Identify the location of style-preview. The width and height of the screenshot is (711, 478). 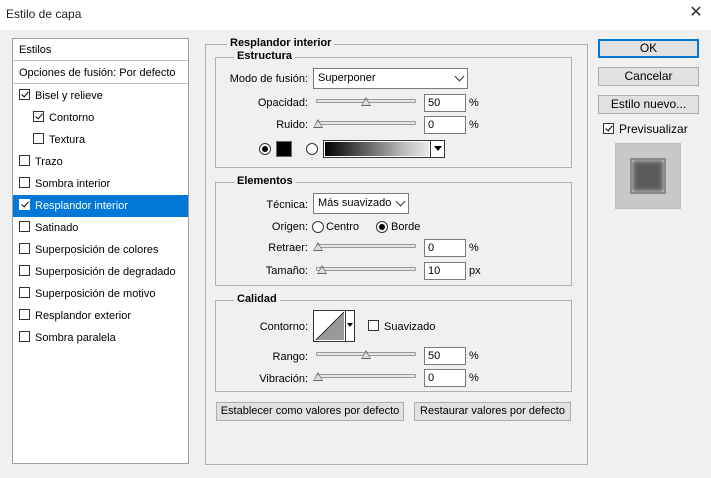
(648, 176).